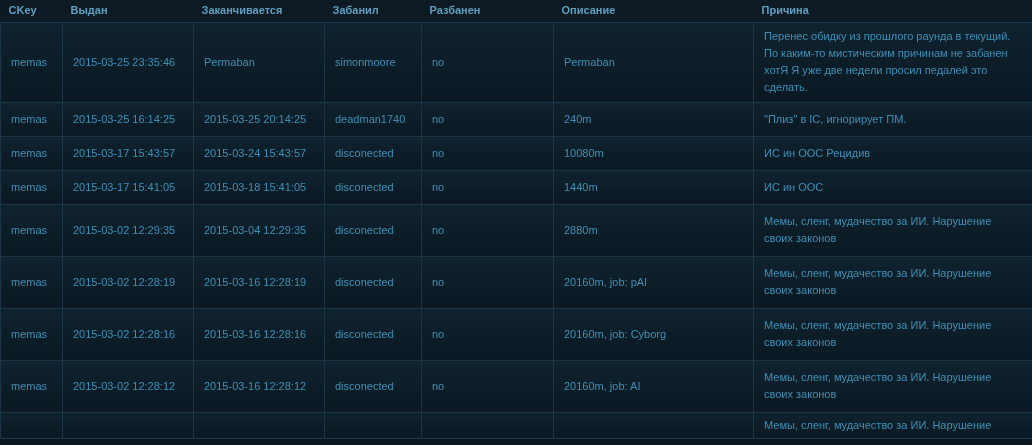 Image resolution: width=1032 pixels, height=445 pixels. I want to click on expiry-date-text: Permaban, so click(229, 61).